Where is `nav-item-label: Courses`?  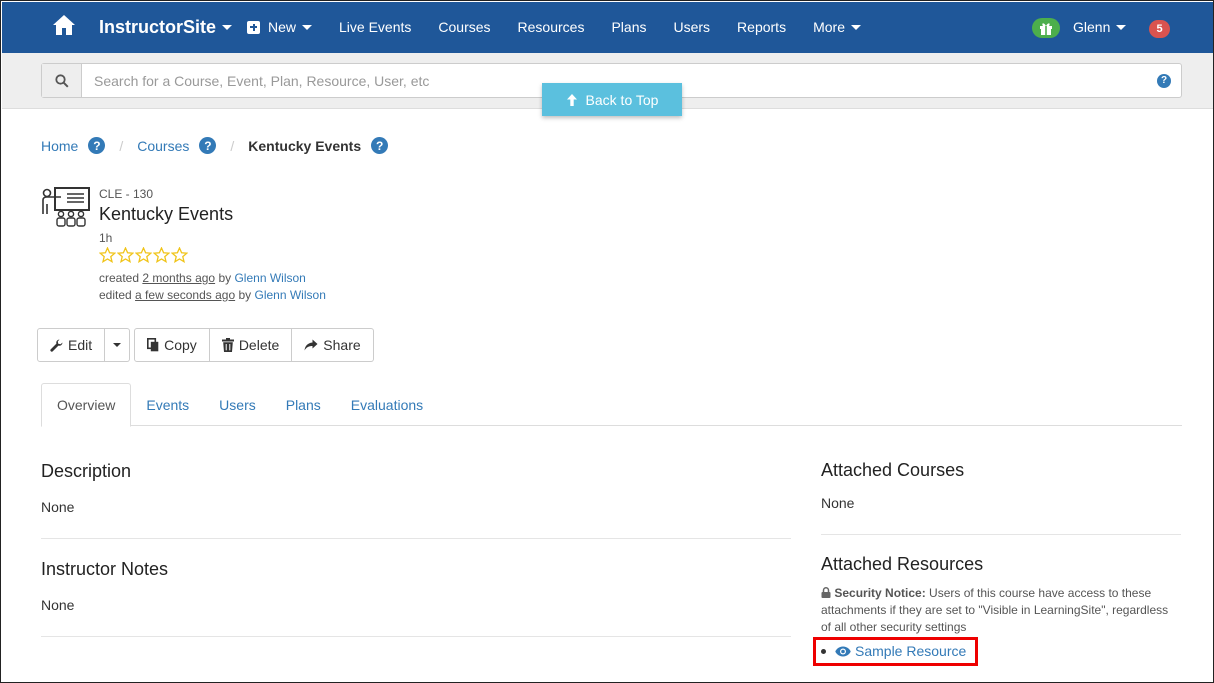
nav-item-label: Courses is located at coordinates (464, 27).